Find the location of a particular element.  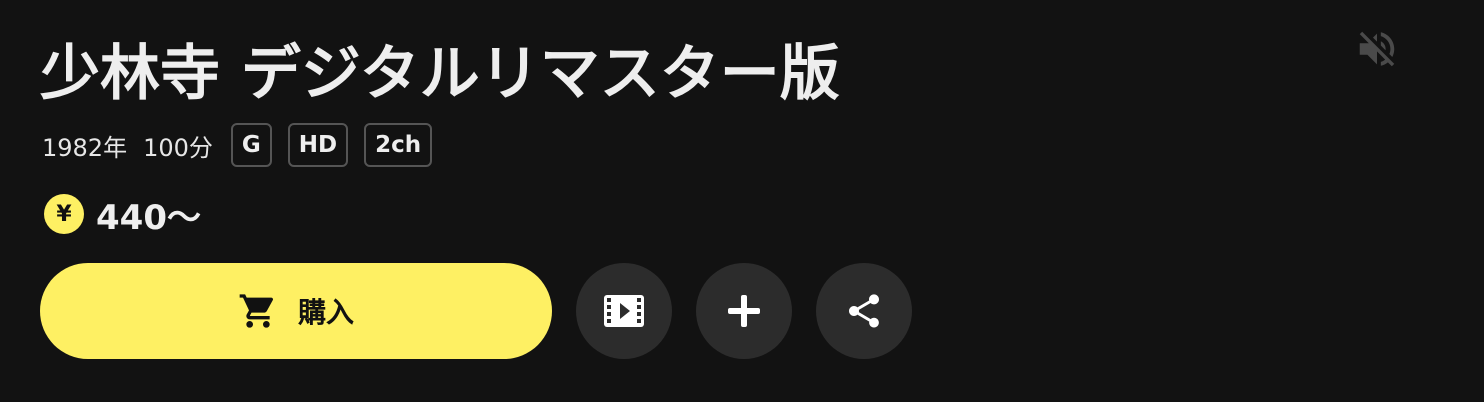

add-to-list-button is located at coordinates (744, 311).